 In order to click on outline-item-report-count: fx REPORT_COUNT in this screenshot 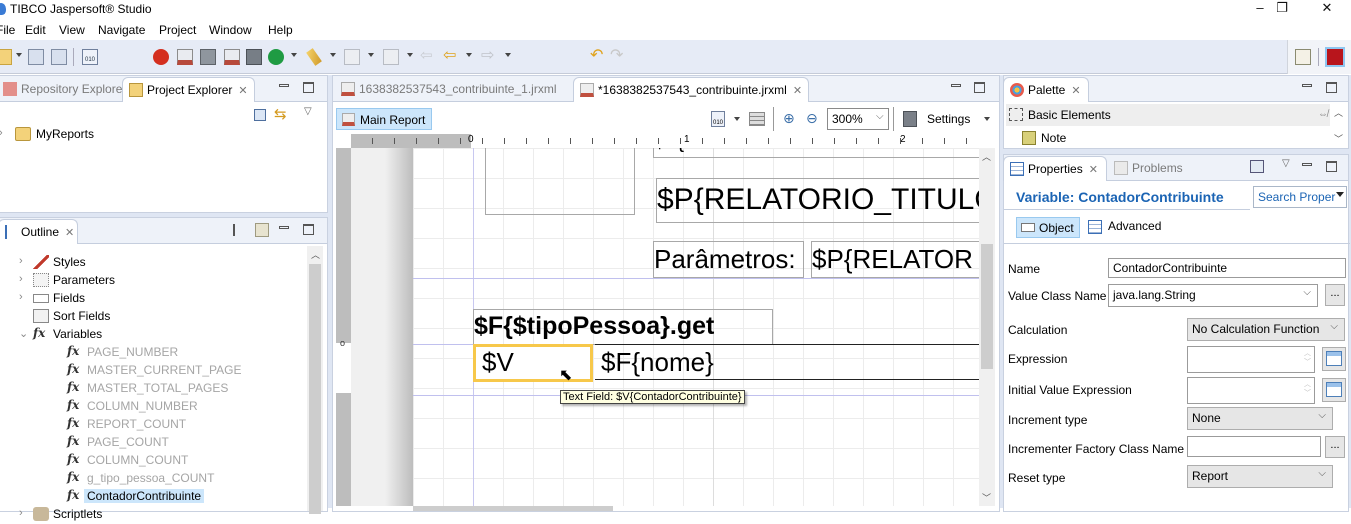, I will do `click(166, 425)`.